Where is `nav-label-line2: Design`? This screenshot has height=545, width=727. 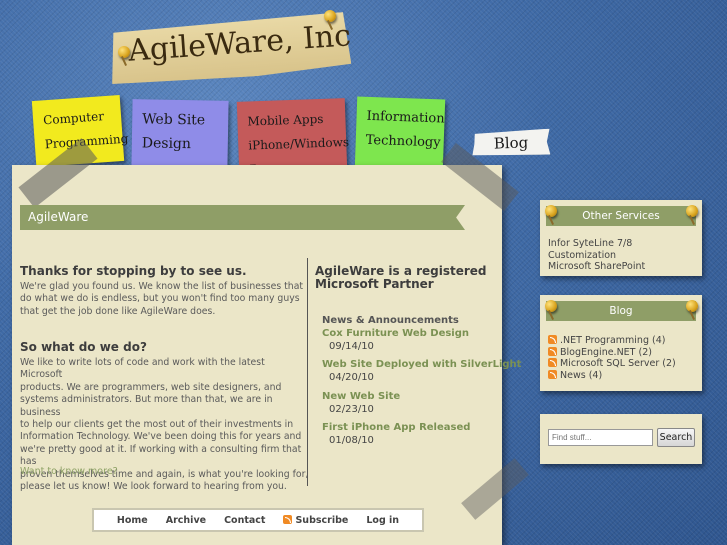
nav-label-line2: Design is located at coordinates (166, 144).